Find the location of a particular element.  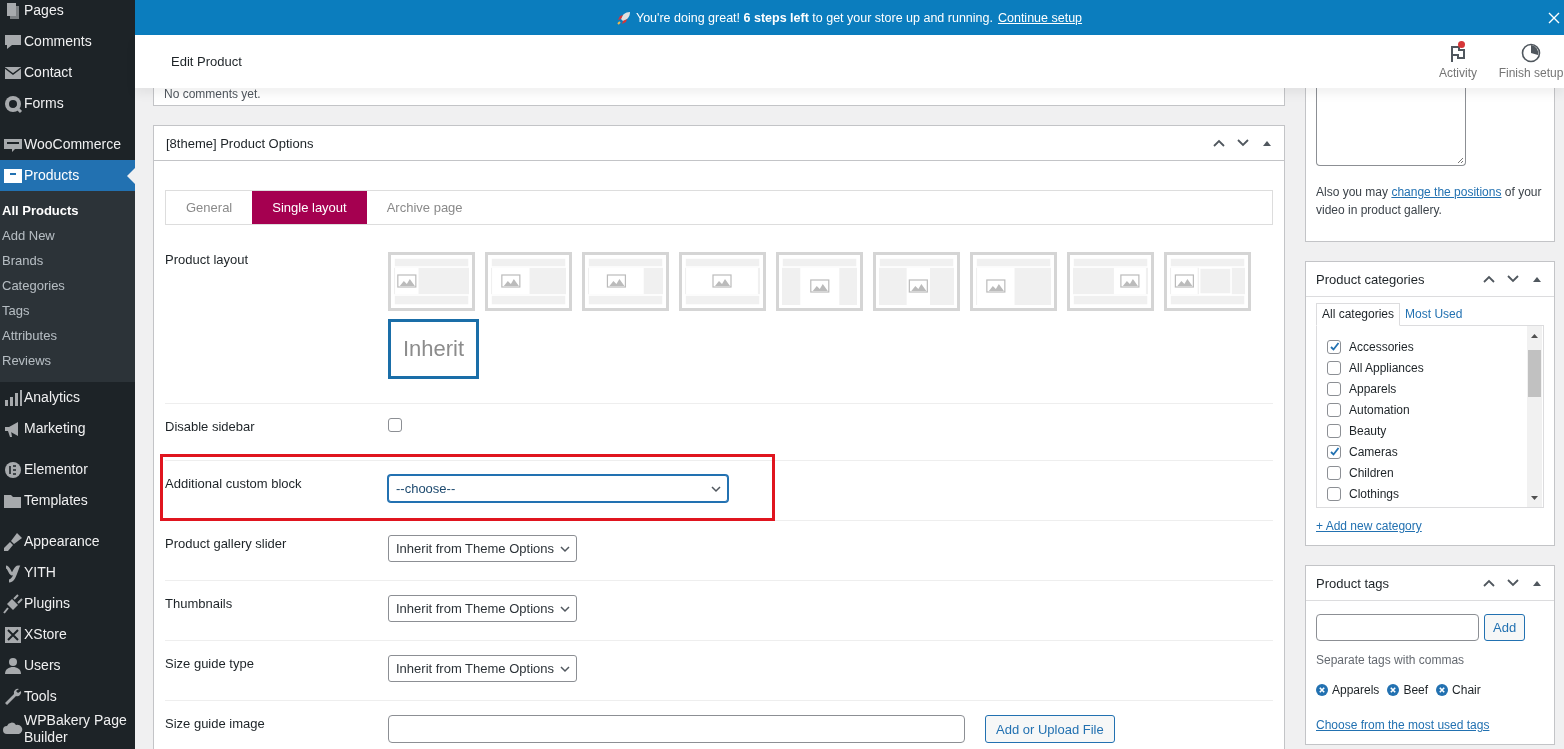

sidebar-item: WooCommerce is located at coordinates (67, 144).